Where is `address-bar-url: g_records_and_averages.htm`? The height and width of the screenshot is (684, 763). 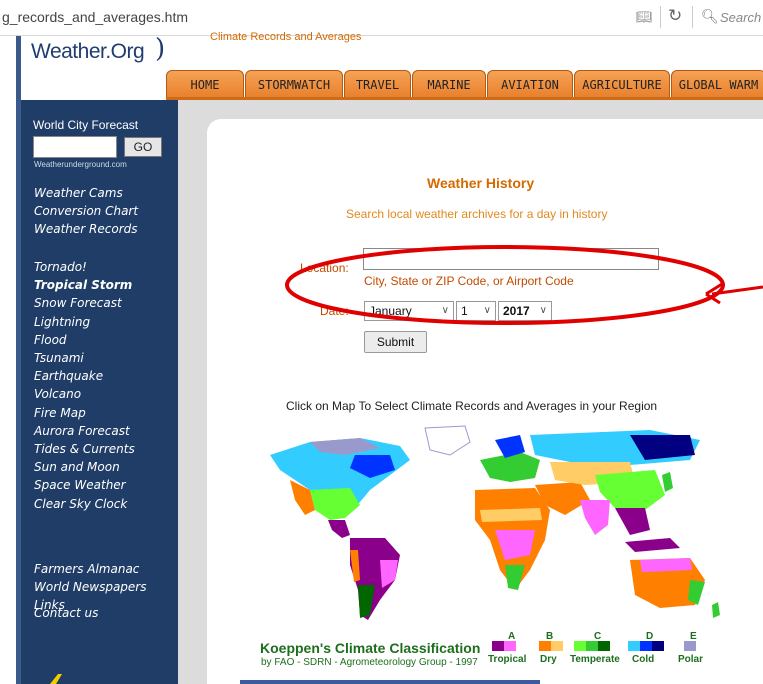 address-bar-url: g_records_and_averages.htm is located at coordinates (95, 17).